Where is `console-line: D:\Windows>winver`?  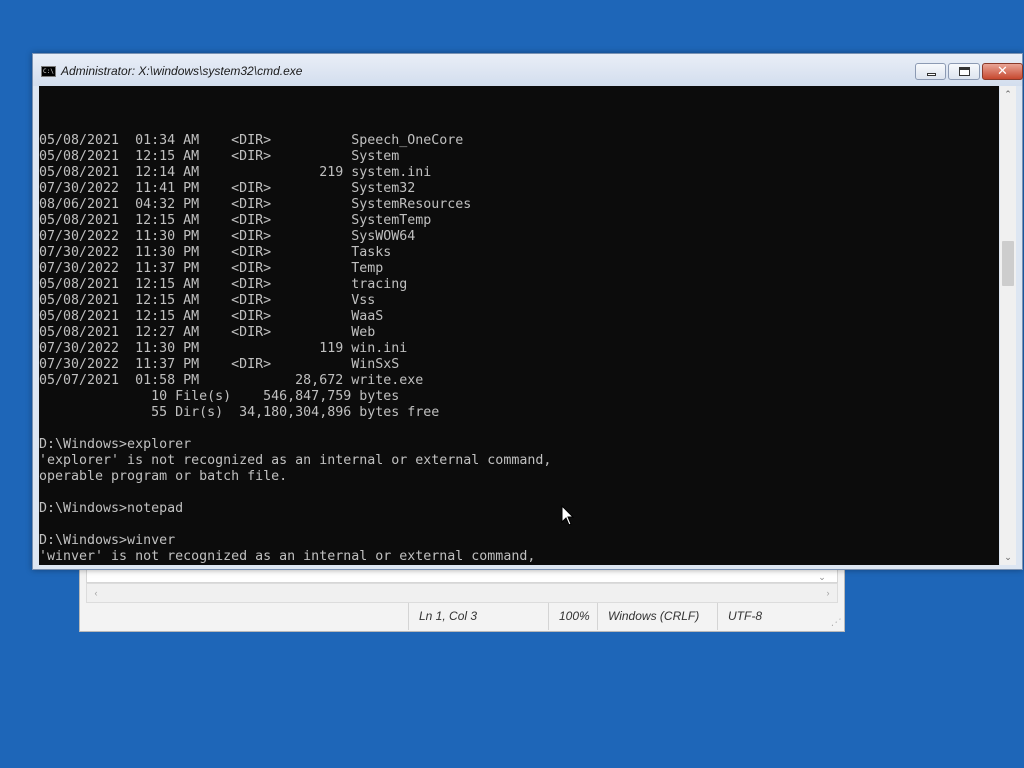 console-line: D:\Windows>winver is located at coordinates (107, 540).